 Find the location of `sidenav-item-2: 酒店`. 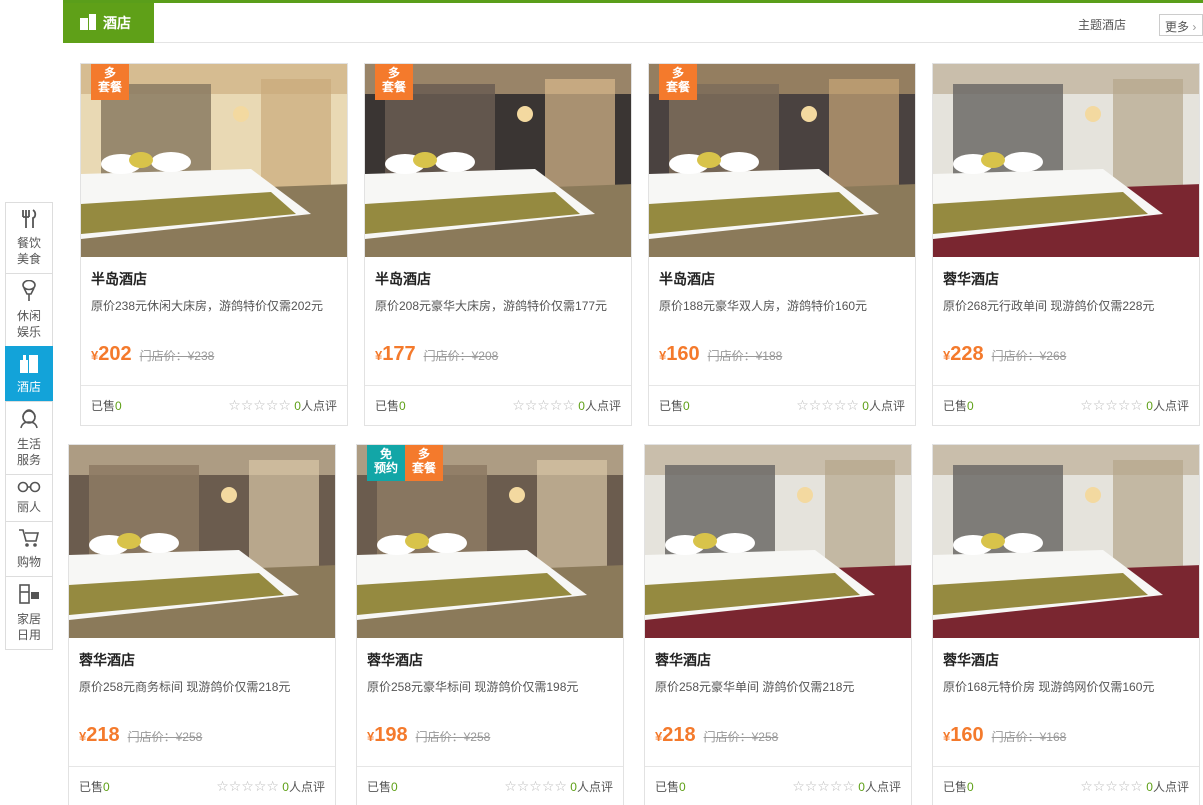

sidenav-item-2: 酒店 is located at coordinates (29, 373).